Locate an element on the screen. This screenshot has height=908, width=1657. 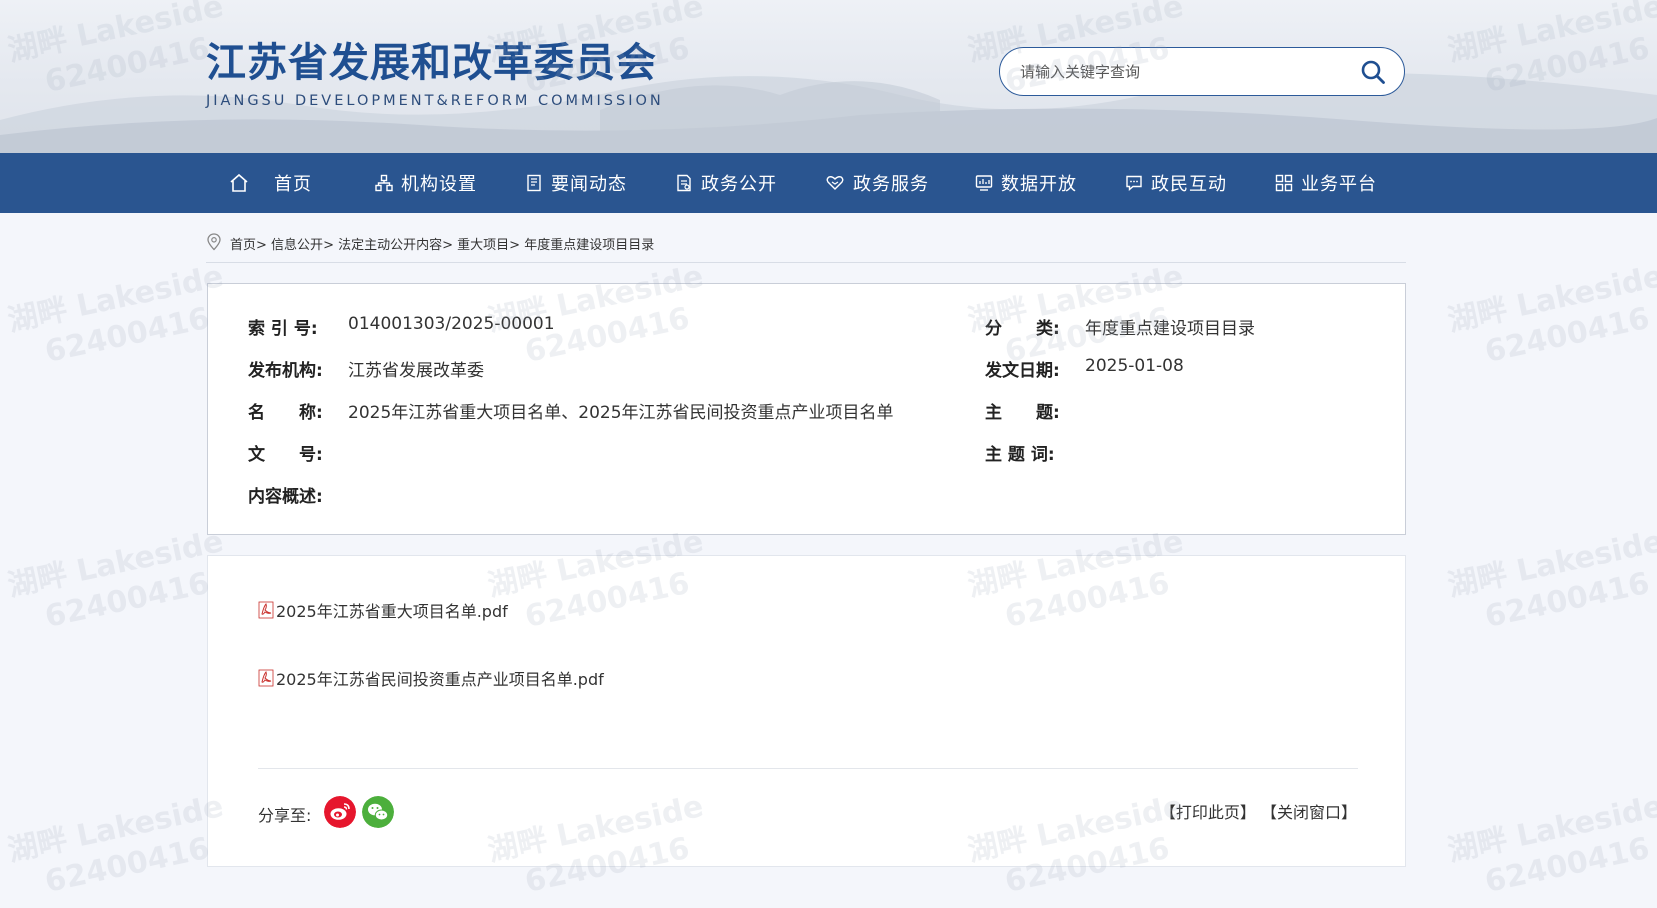
nav-label: 机构设置 is located at coordinates (439, 184).